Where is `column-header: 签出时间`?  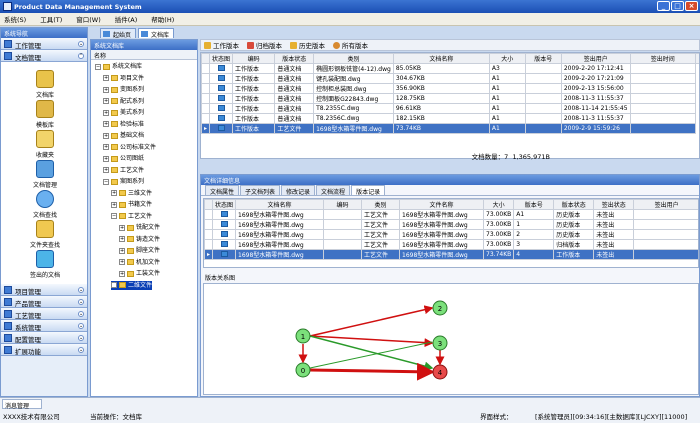 column-header: 签出时间 is located at coordinates (663, 58).